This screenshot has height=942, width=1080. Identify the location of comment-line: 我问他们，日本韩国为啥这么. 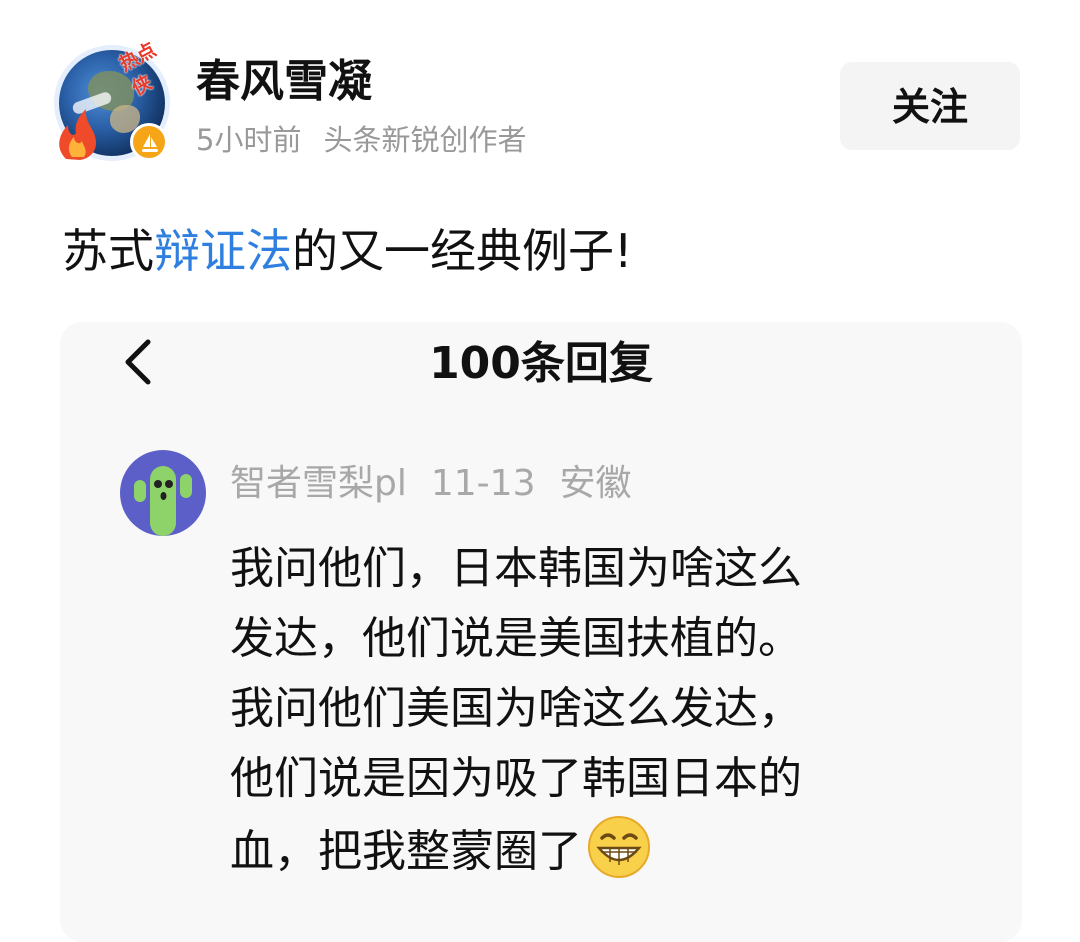
(516, 568).